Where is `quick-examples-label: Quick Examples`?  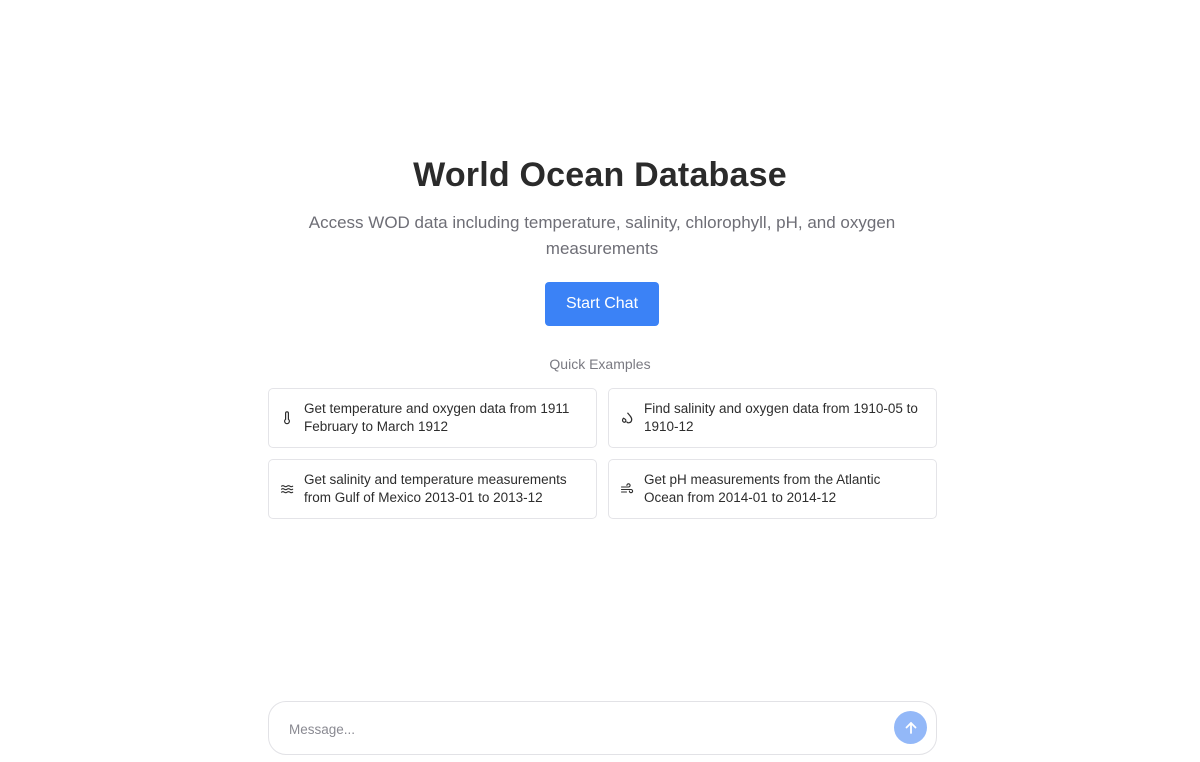 quick-examples-label: Quick Examples is located at coordinates (600, 364).